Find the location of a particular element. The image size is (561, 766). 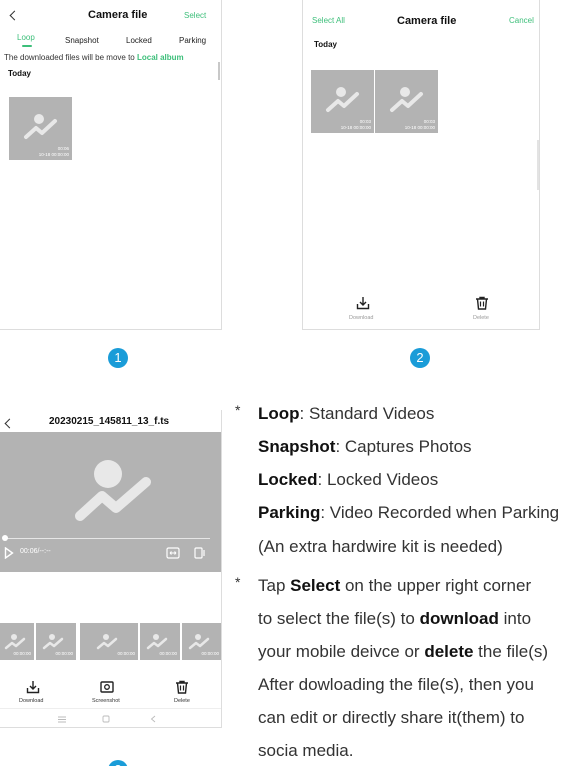

term-download: download is located at coordinates (459, 618).